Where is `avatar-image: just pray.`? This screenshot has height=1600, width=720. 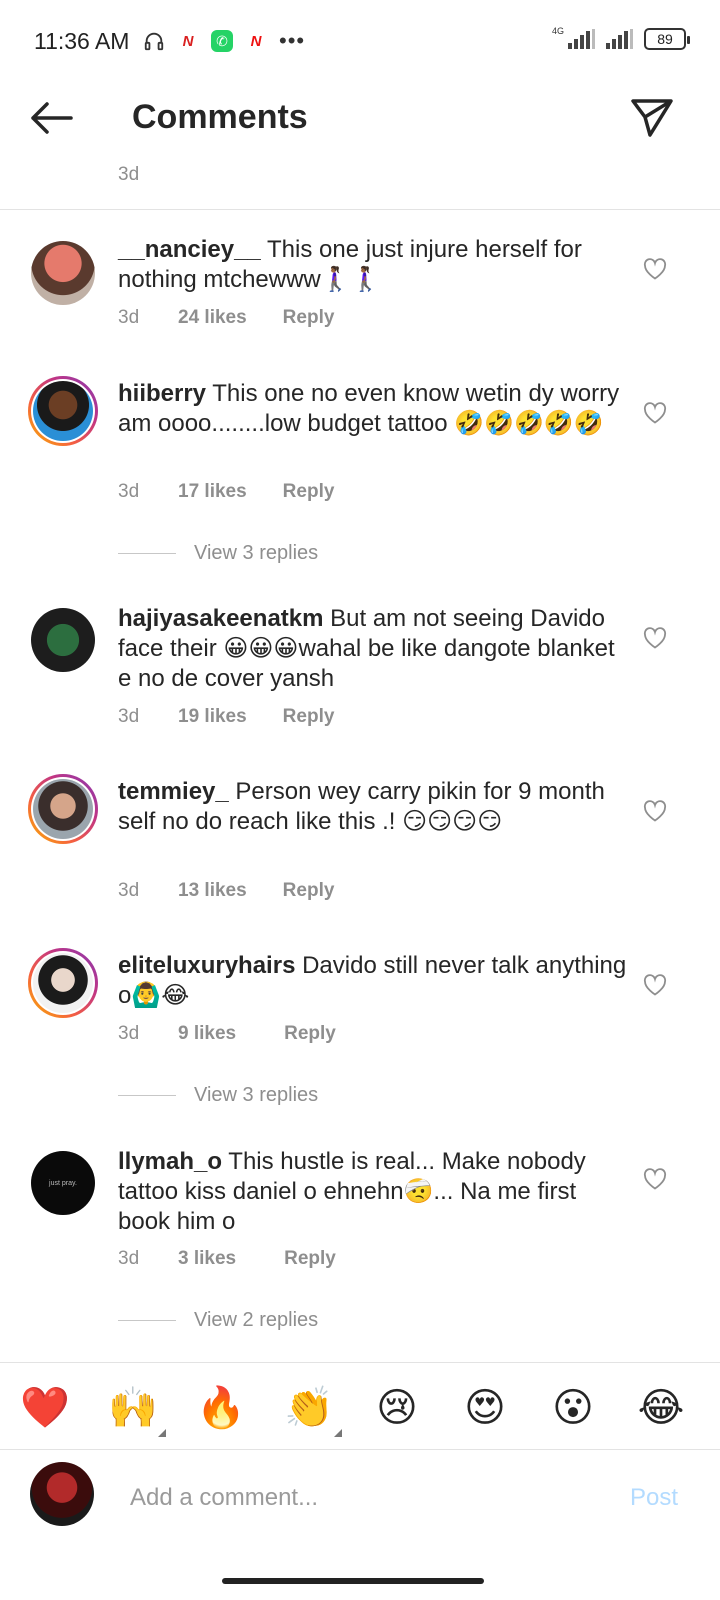 avatar-image: just pray. is located at coordinates (63, 1183).